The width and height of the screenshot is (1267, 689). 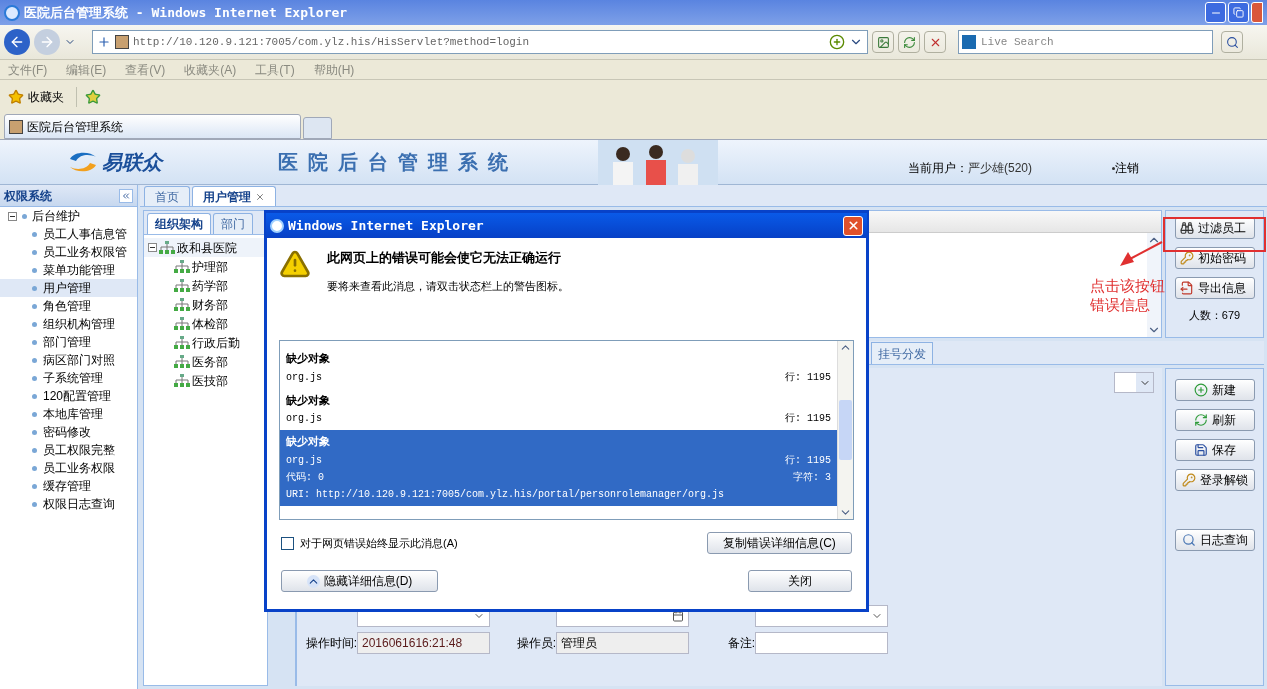 I want to click on action-button: 保存, so click(x=1214, y=450).